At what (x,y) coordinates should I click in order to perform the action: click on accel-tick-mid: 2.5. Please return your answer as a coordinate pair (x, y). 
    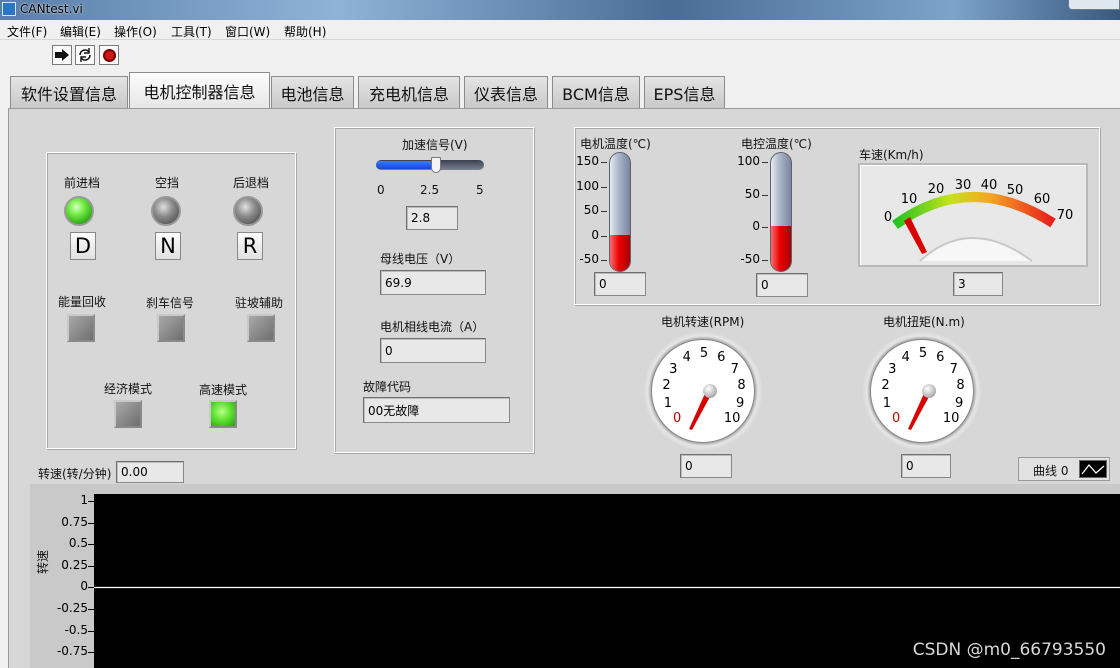
    Looking at the image, I should click on (430, 190).